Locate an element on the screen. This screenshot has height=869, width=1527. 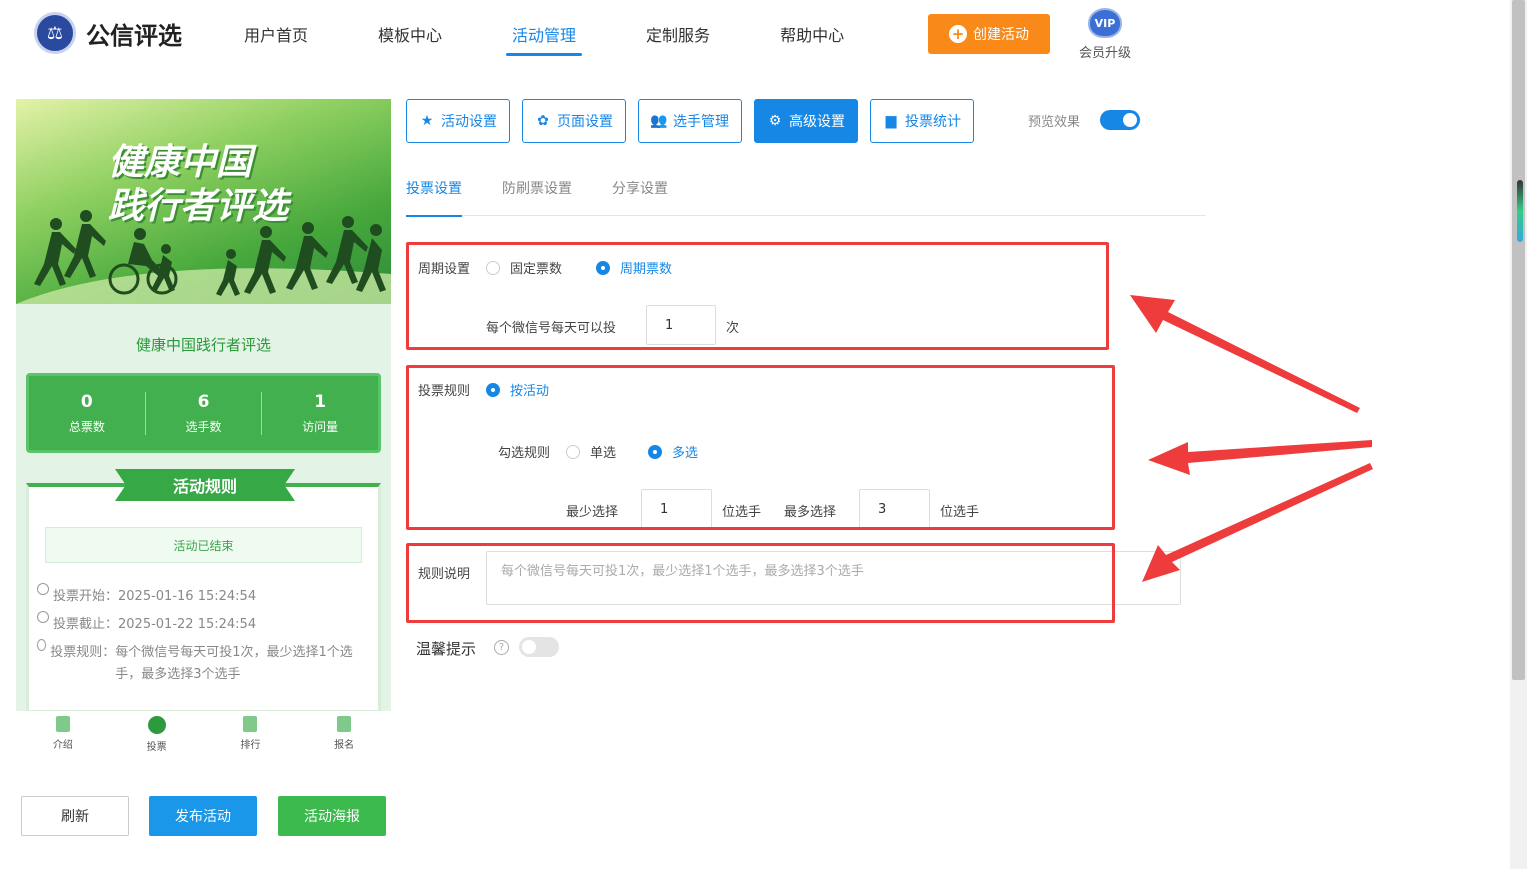
nav-templates: 模板中心 is located at coordinates (410, 39).